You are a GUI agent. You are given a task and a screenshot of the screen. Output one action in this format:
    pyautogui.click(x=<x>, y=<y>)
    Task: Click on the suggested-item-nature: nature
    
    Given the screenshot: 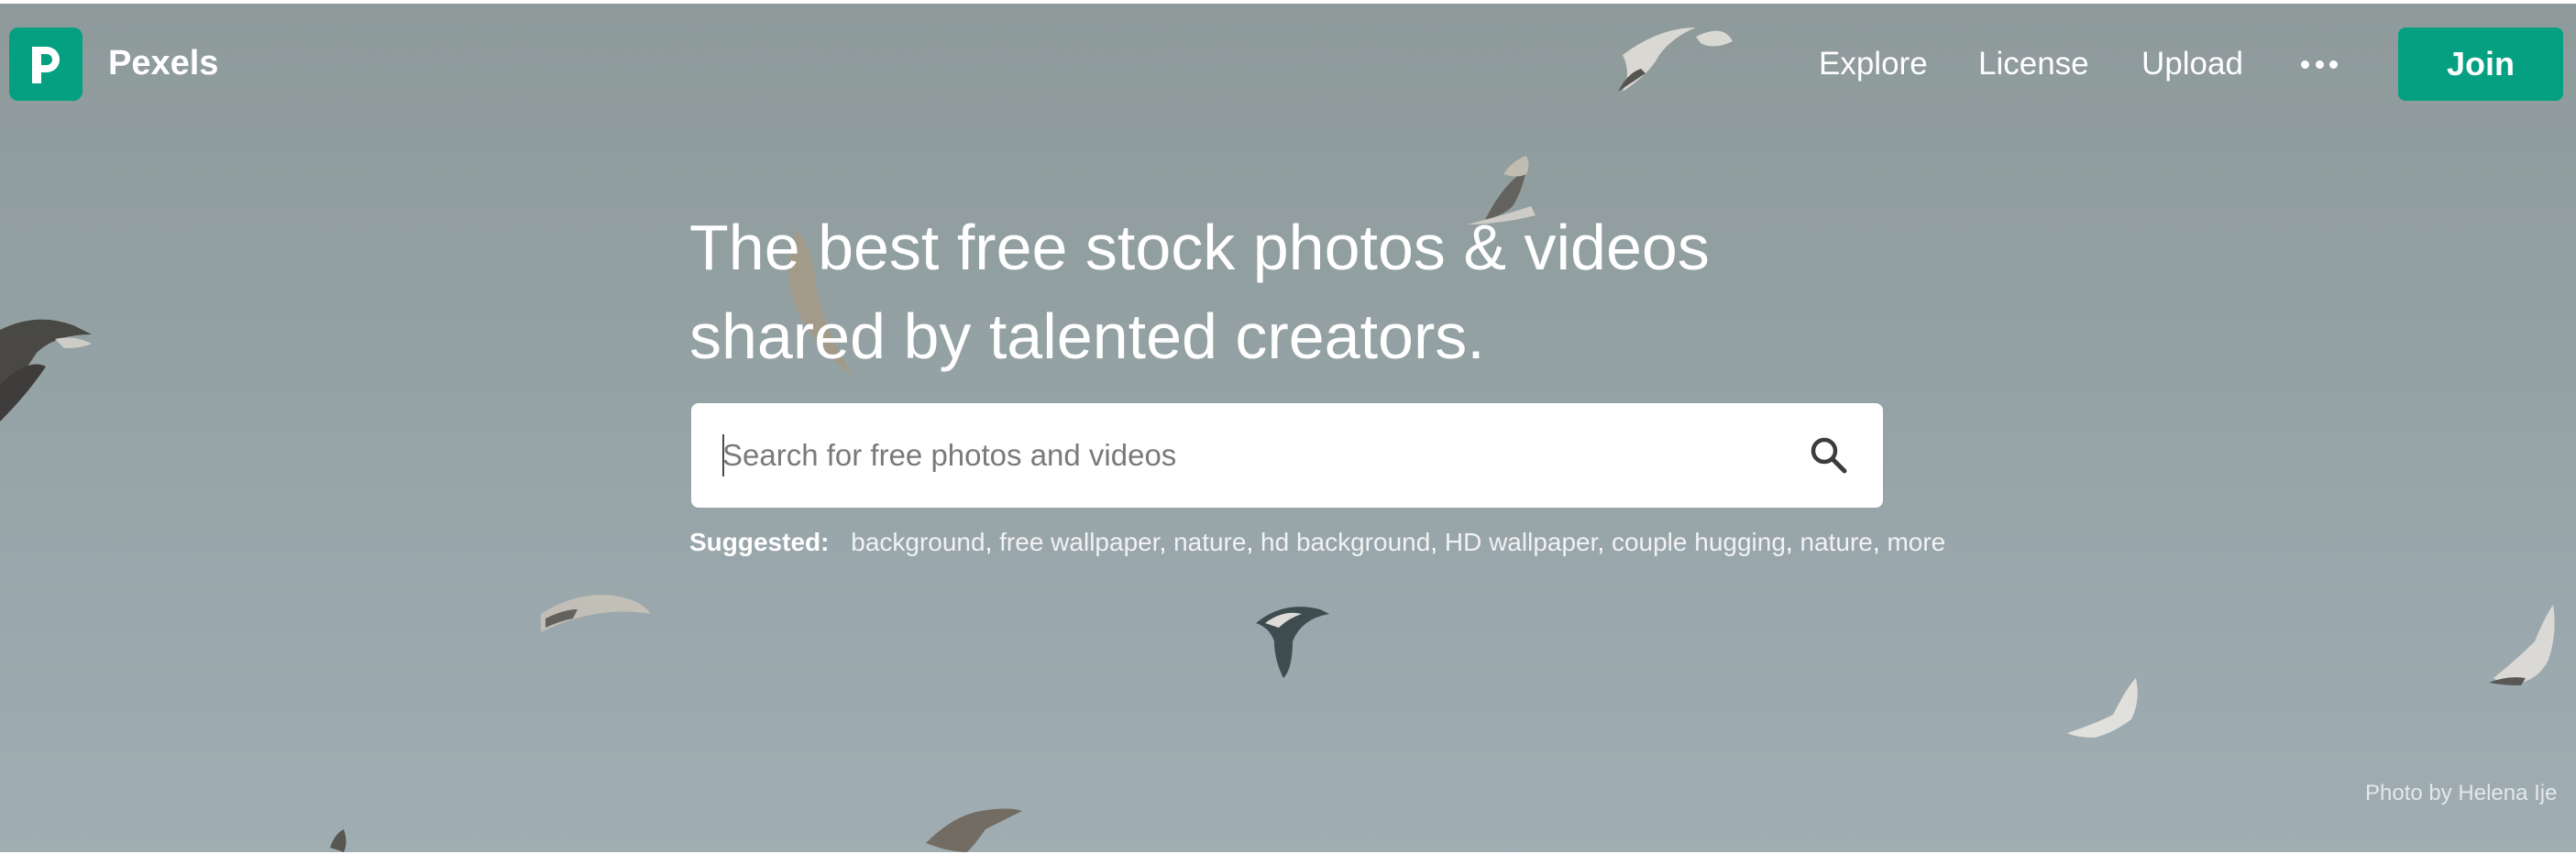 What is the action you would take?
    pyautogui.click(x=1210, y=542)
    